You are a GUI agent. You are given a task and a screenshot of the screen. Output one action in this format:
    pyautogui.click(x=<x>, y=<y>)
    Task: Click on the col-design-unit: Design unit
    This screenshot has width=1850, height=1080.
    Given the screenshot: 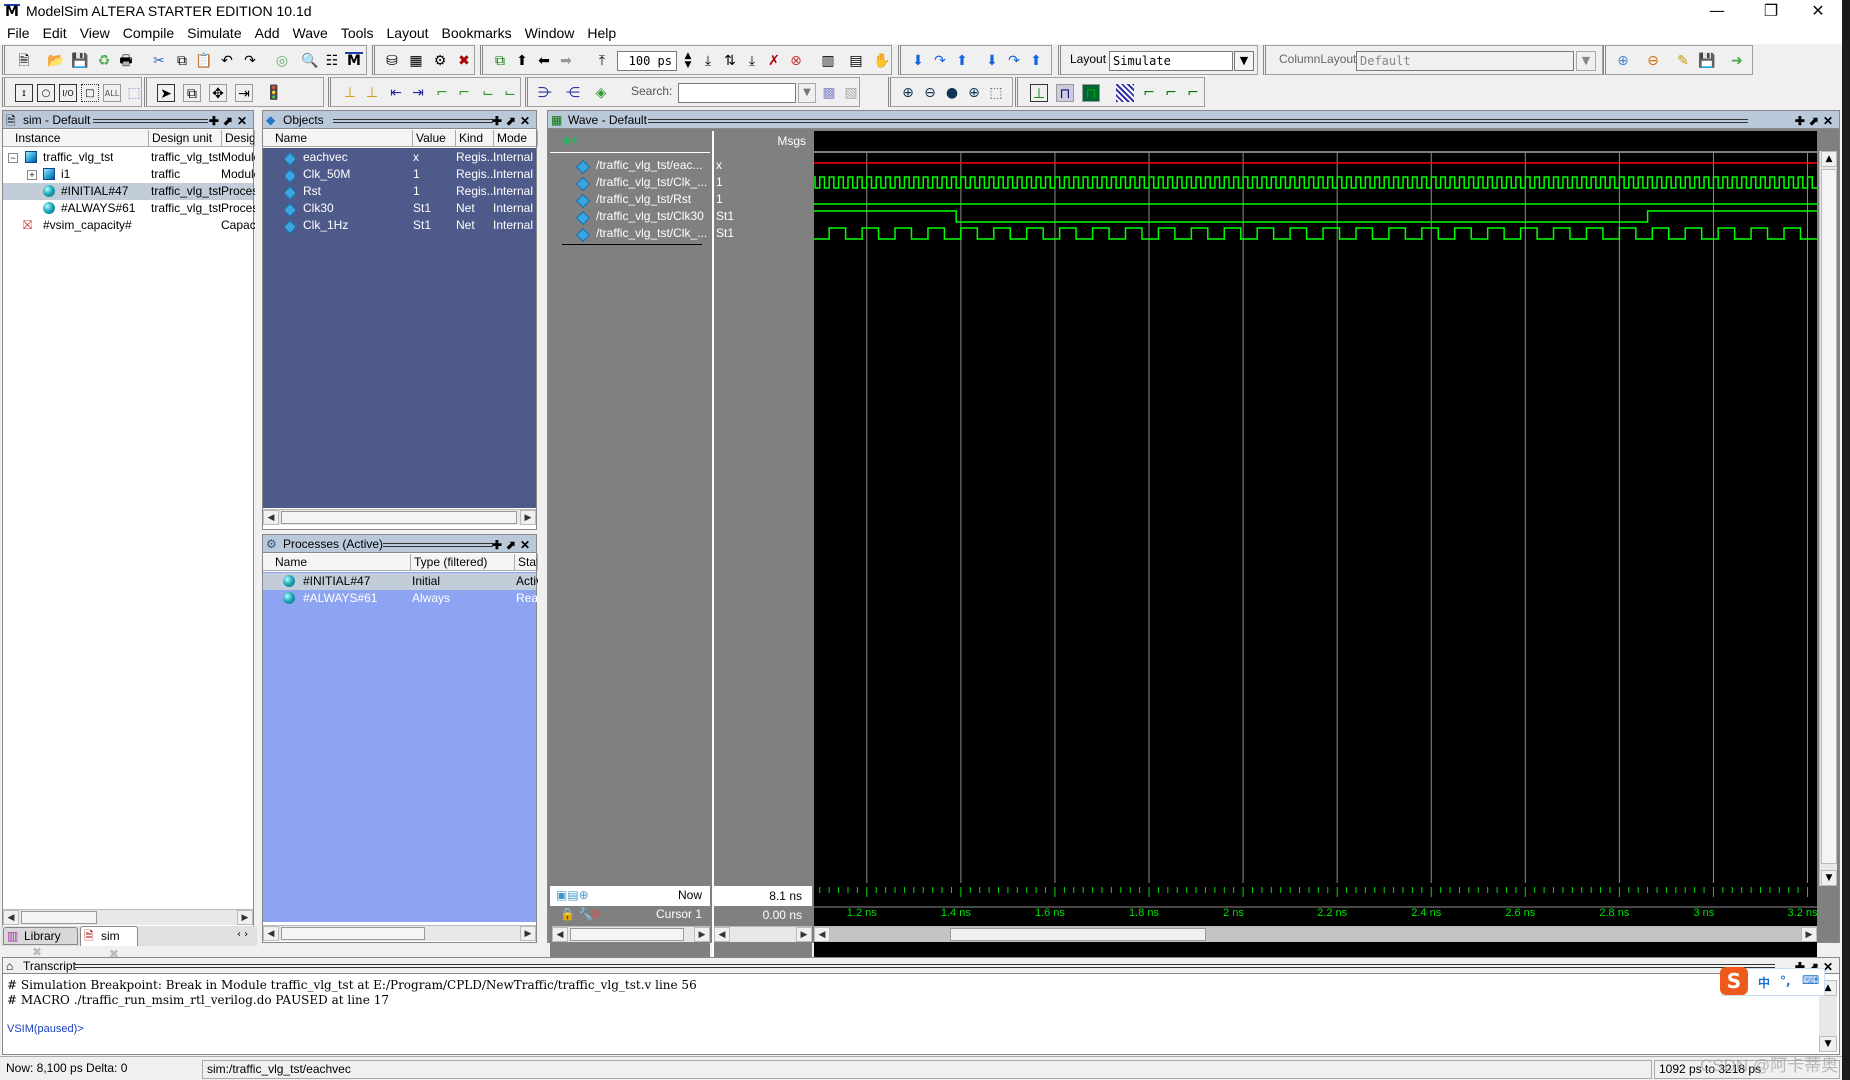 What is the action you would take?
    pyautogui.click(x=185, y=138)
    